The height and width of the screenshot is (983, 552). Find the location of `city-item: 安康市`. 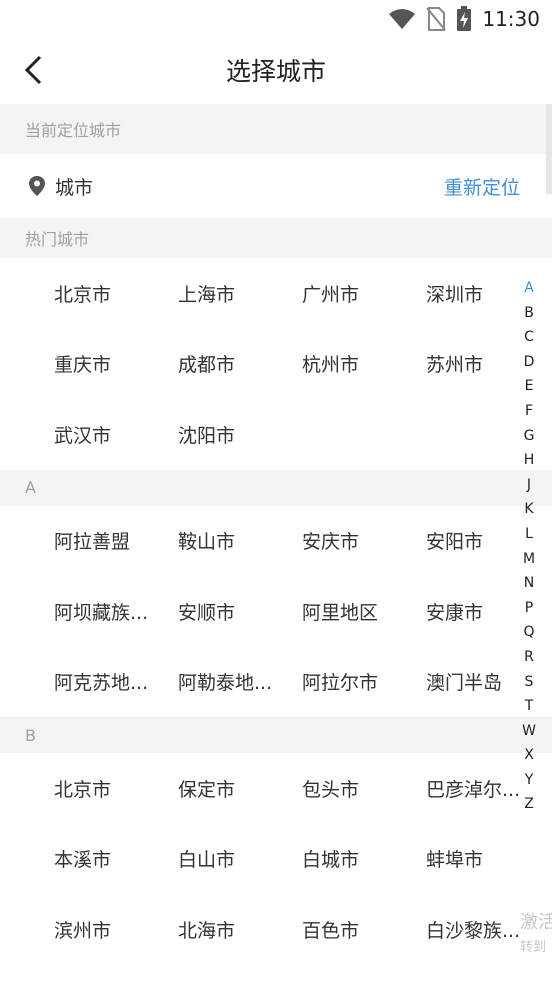

city-item: 安康市 is located at coordinates (476, 611).